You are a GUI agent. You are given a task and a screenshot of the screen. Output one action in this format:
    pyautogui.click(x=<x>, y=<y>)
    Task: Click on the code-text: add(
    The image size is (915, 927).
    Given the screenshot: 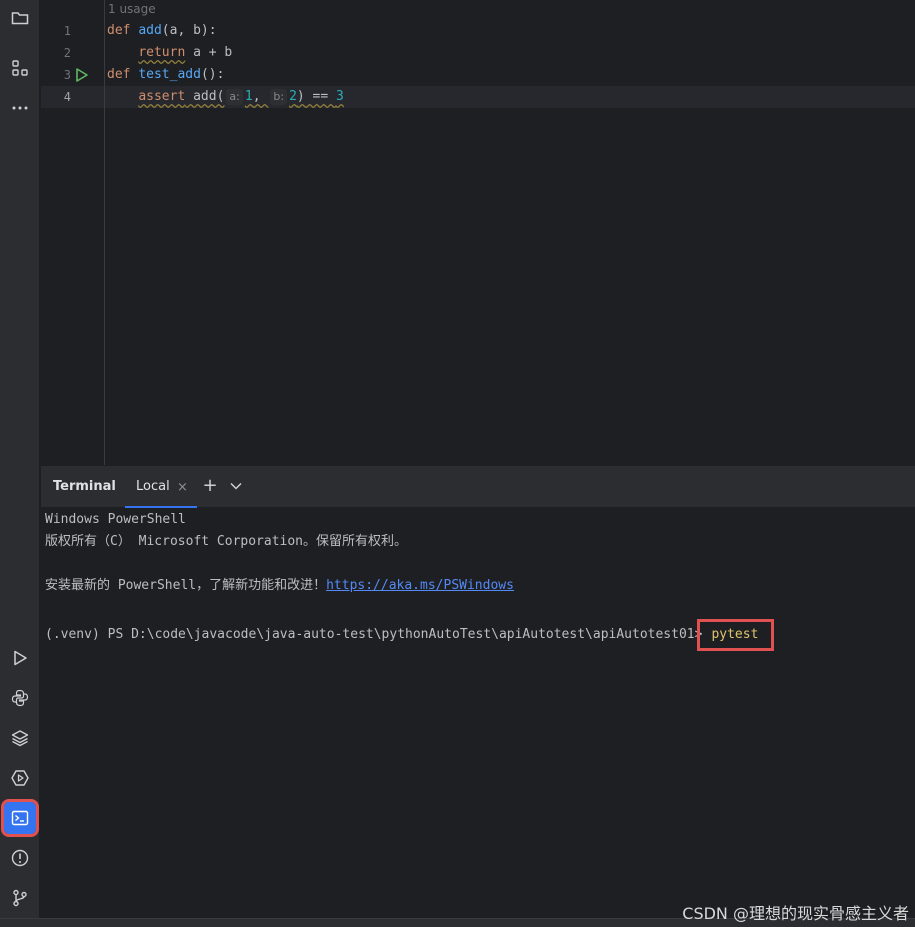 What is the action you would take?
    pyautogui.click(x=205, y=96)
    